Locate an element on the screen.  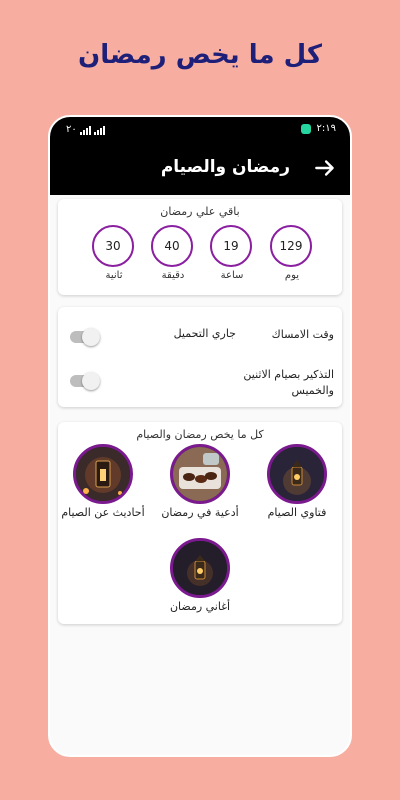
imsak-status: جاري التحميل is located at coordinates (204, 333).